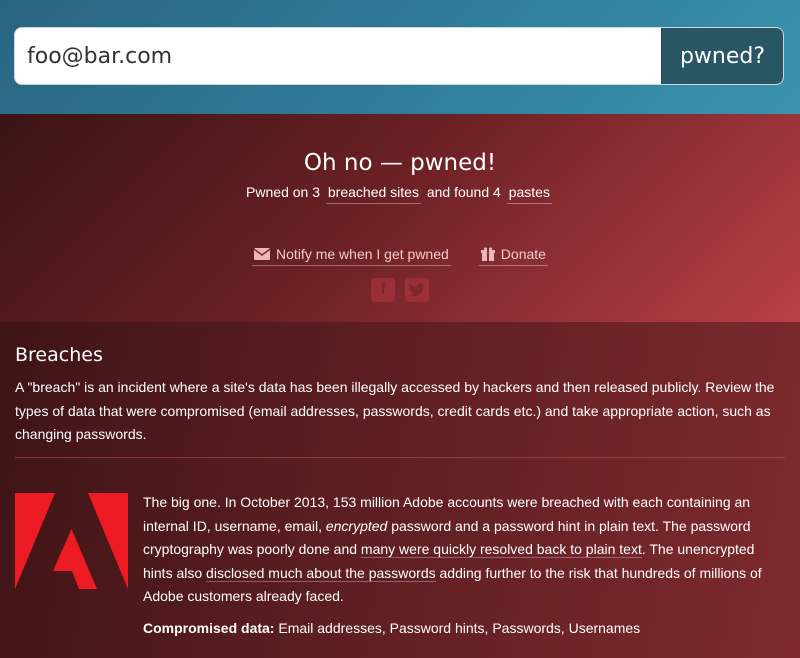 This screenshot has width=800, height=658. Describe the element at coordinates (321, 573) in the screenshot. I see `disclosed-link: disclosed much about the passwords` at that location.